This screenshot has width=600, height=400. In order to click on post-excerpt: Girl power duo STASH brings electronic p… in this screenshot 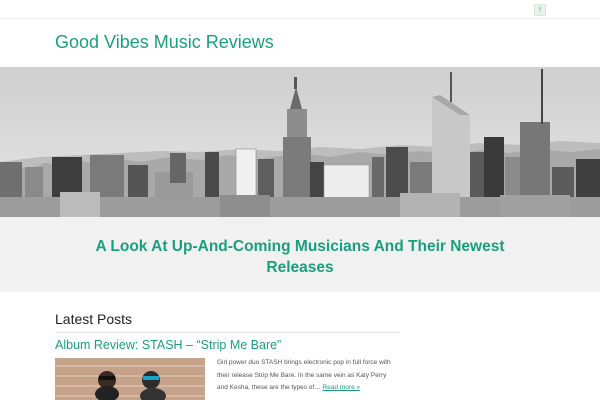, I will do `click(307, 376)`.